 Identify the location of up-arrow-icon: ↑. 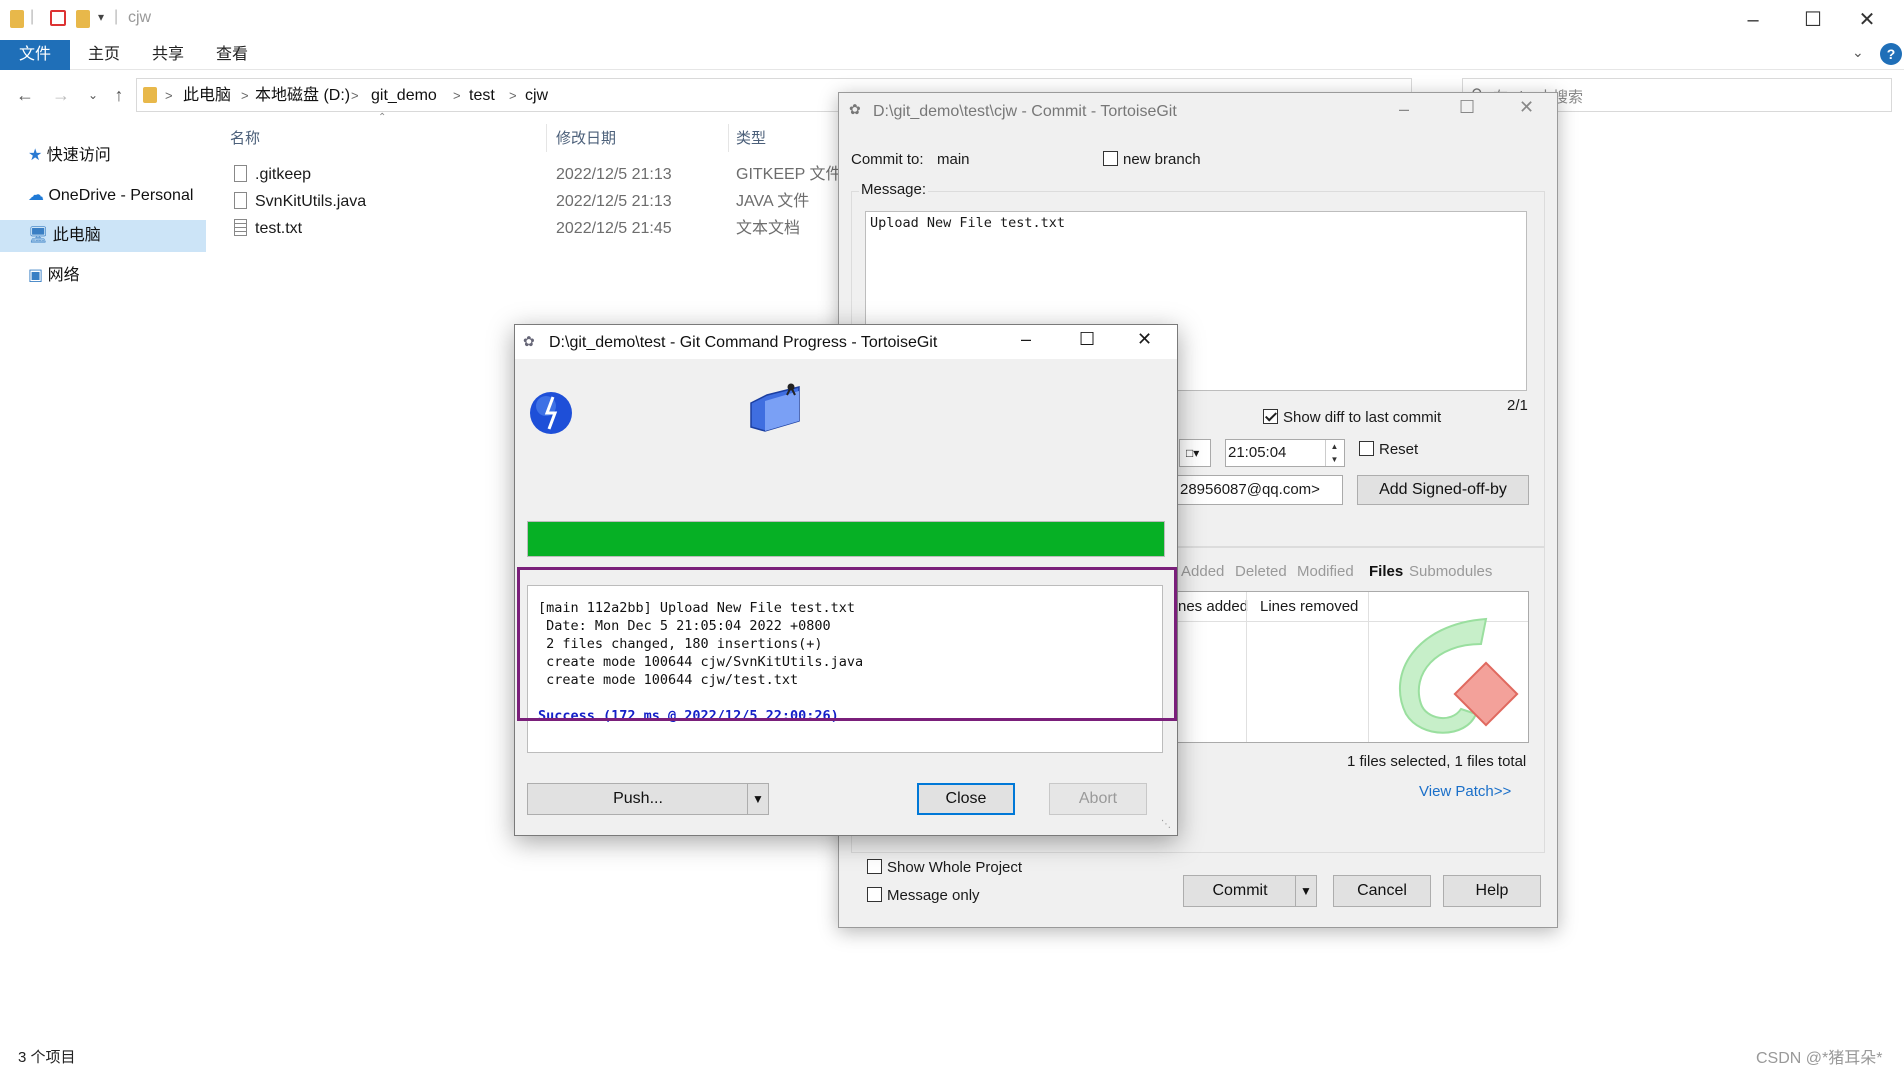
(119, 95).